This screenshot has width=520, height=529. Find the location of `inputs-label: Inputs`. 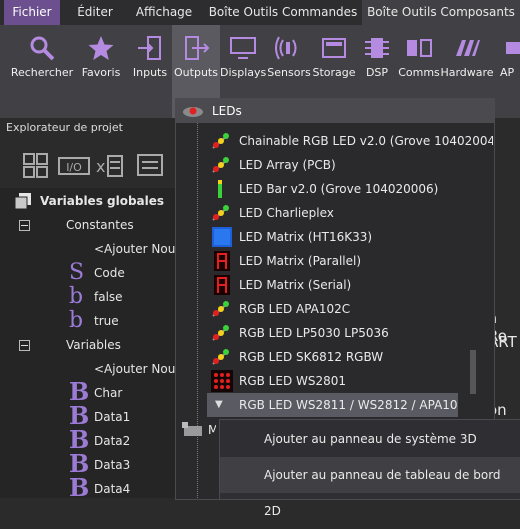

inputs-label: Inputs is located at coordinates (150, 72).